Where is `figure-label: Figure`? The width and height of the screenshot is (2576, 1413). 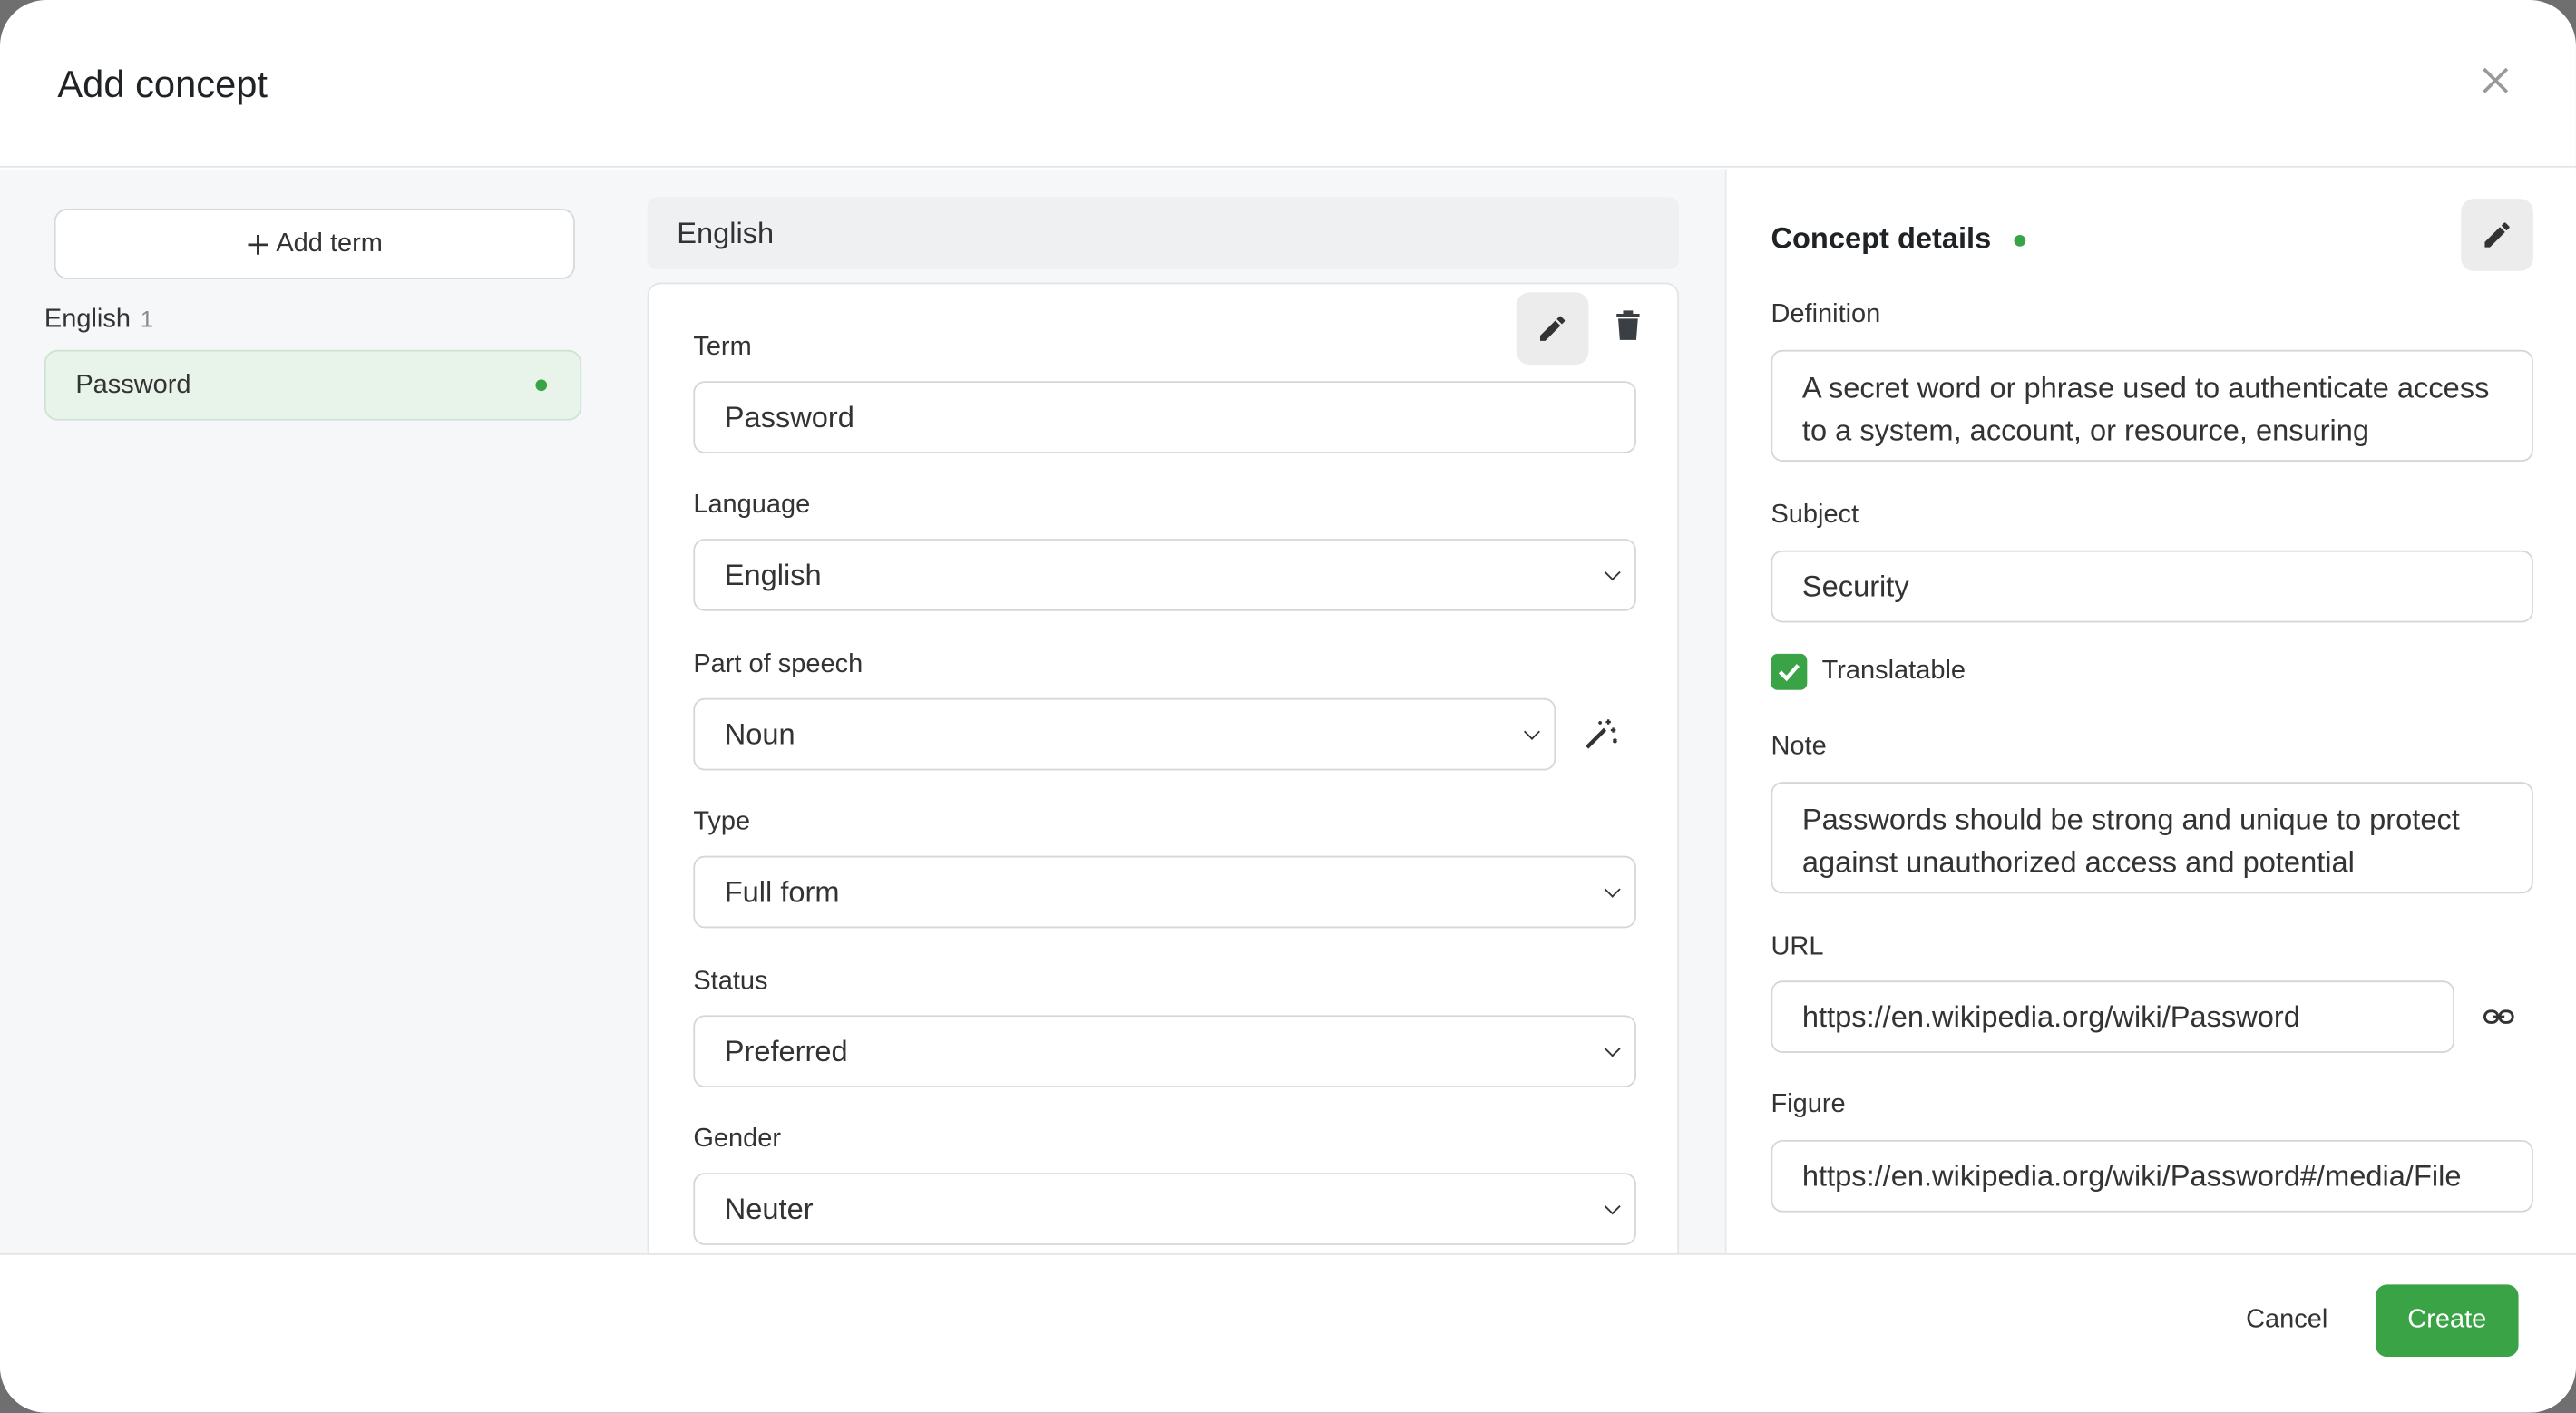 figure-label: Figure is located at coordinates (1808, 1105).